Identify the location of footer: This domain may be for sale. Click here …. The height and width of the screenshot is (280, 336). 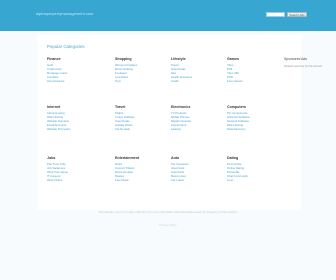
(168, 218).